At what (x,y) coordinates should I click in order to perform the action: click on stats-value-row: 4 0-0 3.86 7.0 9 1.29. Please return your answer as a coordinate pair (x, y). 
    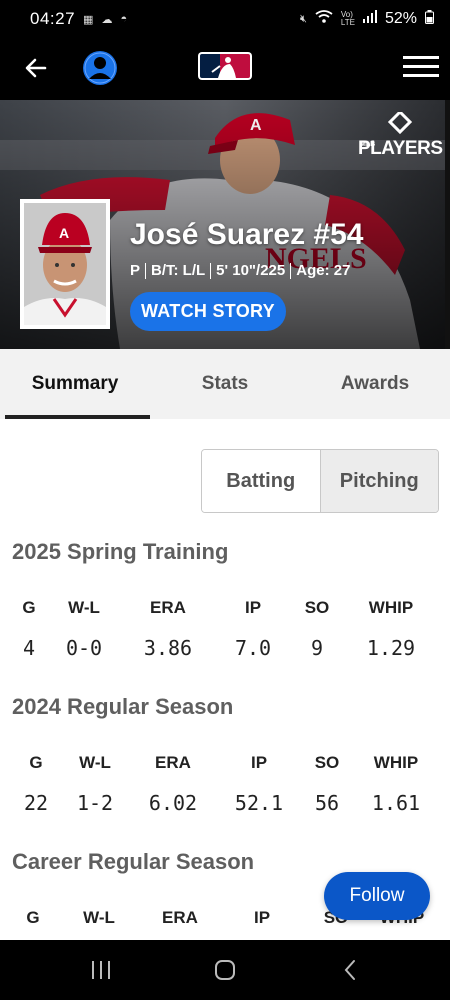
    Looking at the image, I should click on (225, 651).